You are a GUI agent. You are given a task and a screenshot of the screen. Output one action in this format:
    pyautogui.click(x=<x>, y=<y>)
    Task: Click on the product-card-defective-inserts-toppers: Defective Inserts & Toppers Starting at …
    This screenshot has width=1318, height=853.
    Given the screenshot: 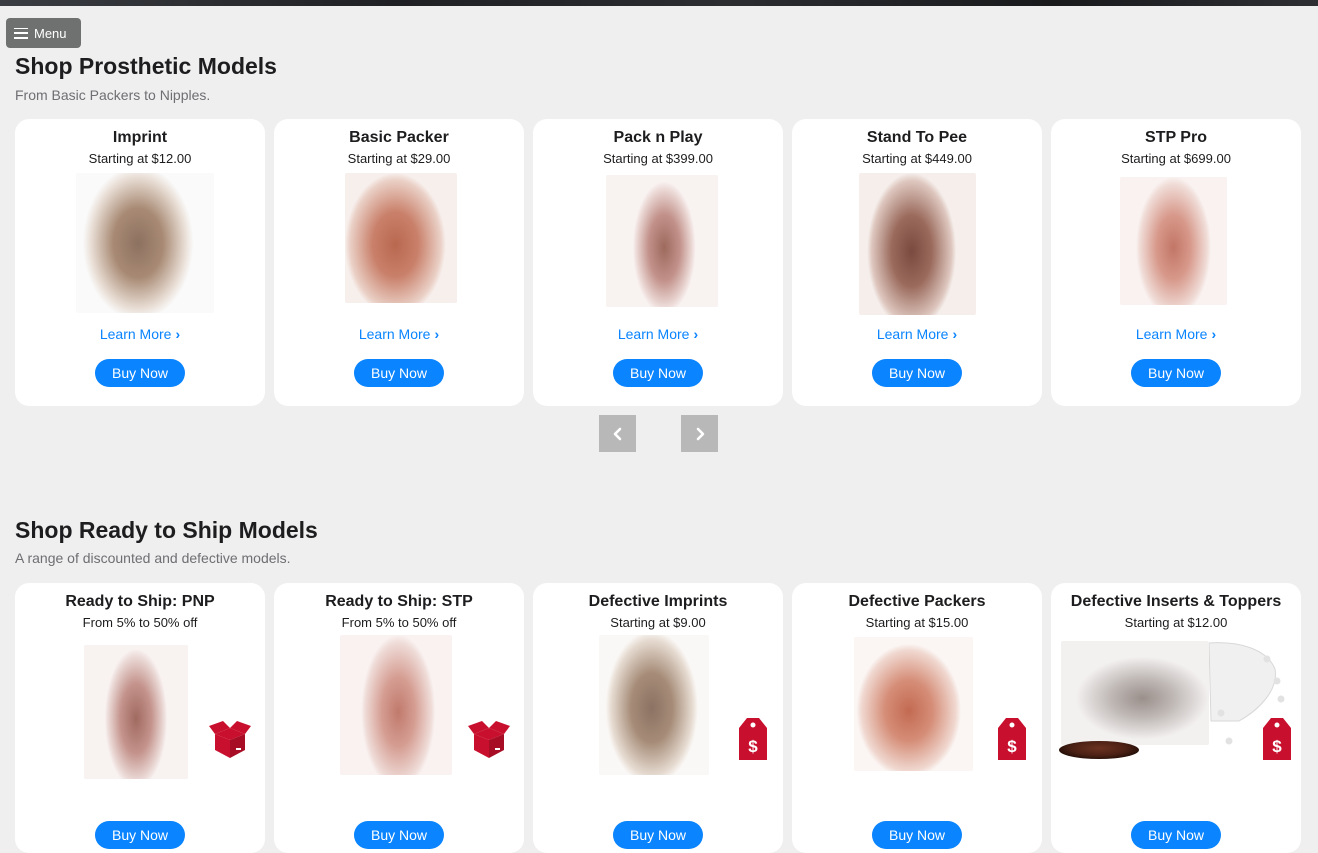 What is the action you would take?
    pyautogui.click(x=1176, y=718)
    